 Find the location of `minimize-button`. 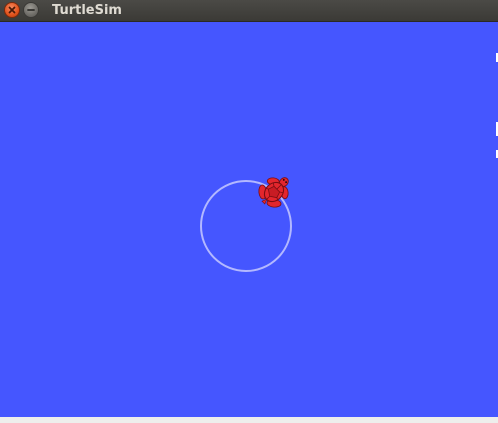

minimize-button is located at coordinates (31, 10).